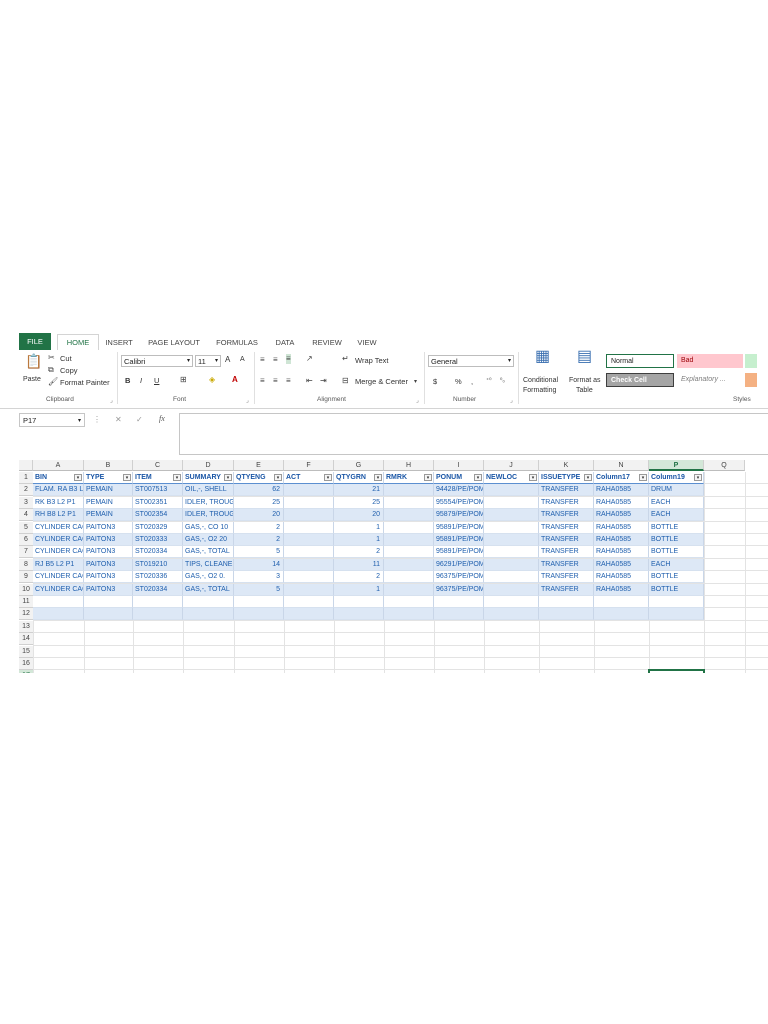  Describe the element at coordinates (359, 490) in the screenshot. I see `table-cell: 21` at that location.